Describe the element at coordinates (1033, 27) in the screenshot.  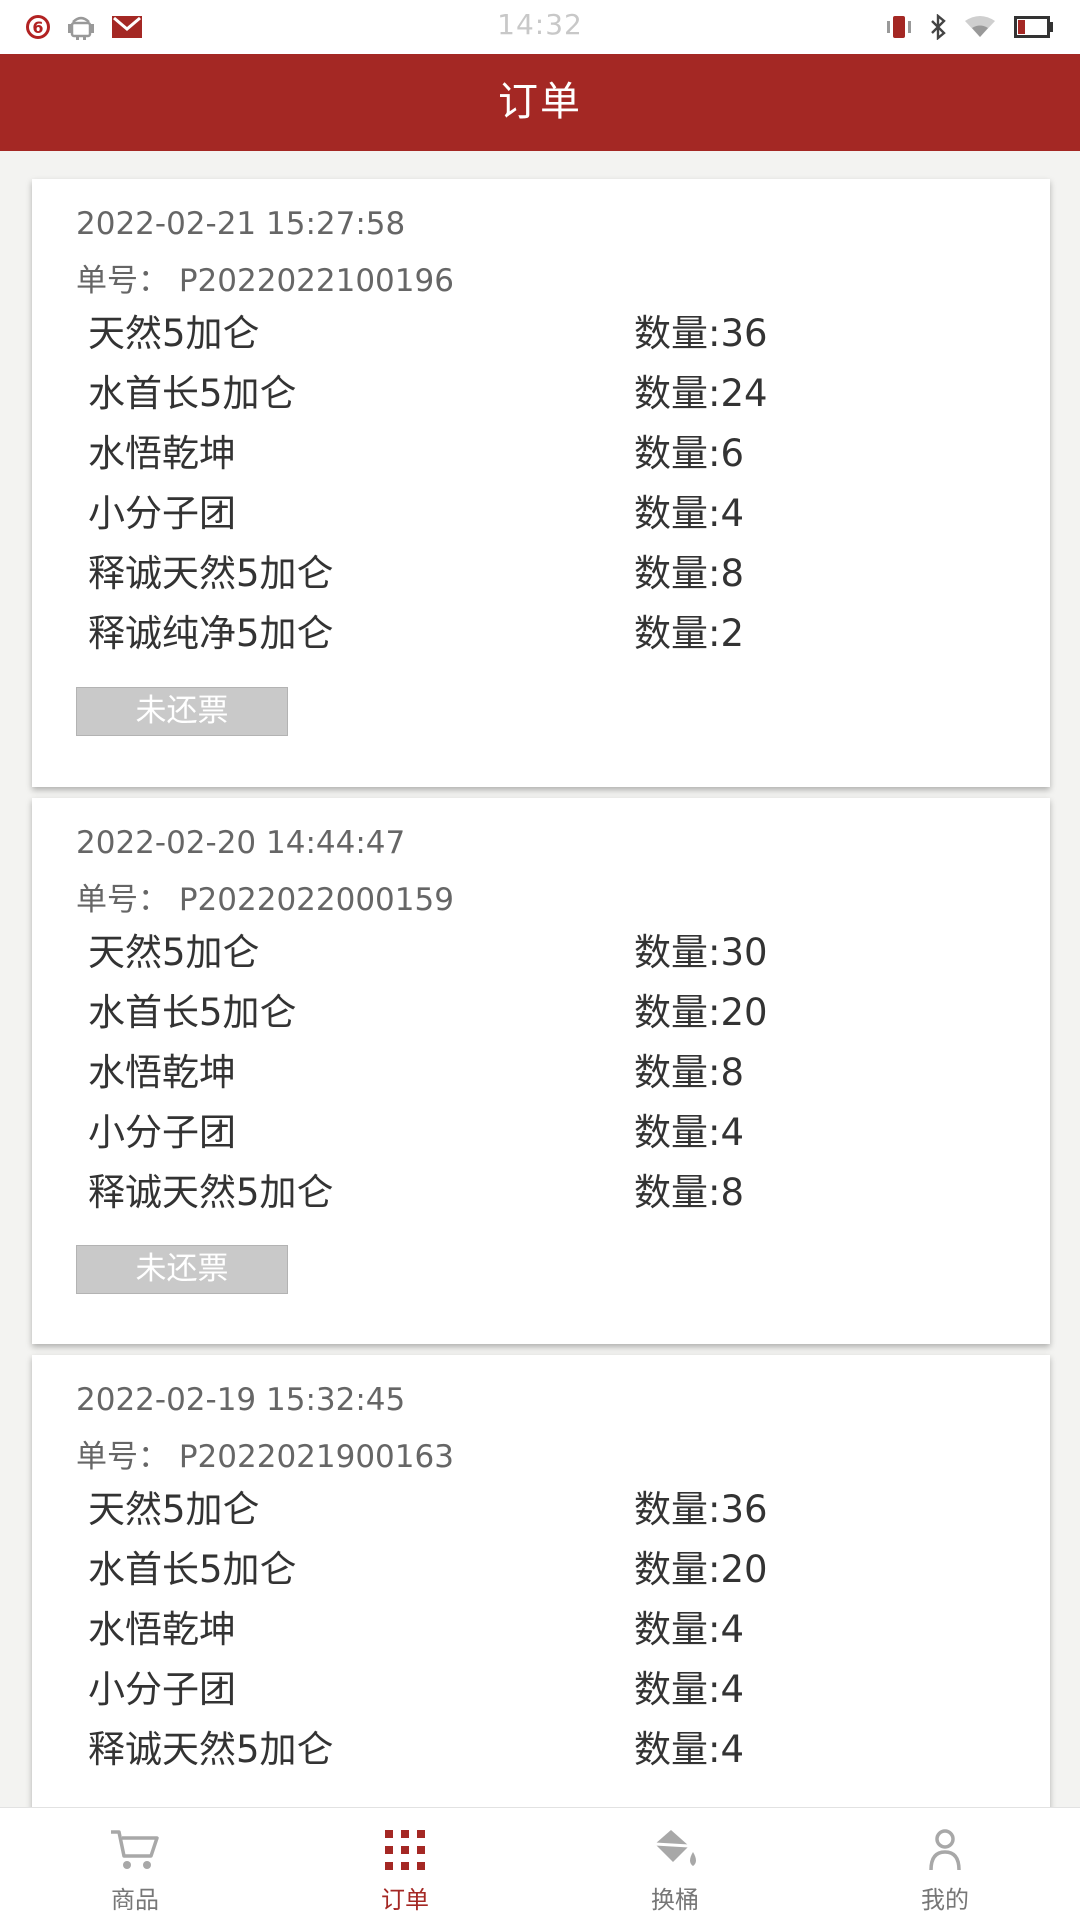
I see `battery-icon` at that location.